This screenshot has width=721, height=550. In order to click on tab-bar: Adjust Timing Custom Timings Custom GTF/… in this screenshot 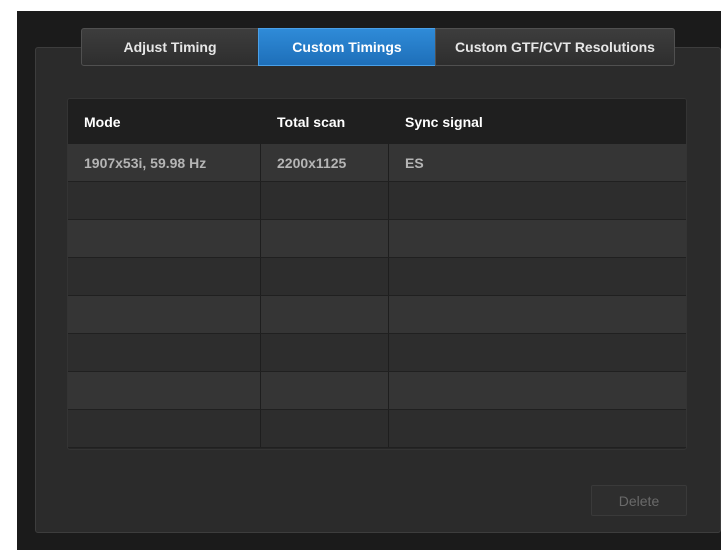, I will do `click(378, 47)`.